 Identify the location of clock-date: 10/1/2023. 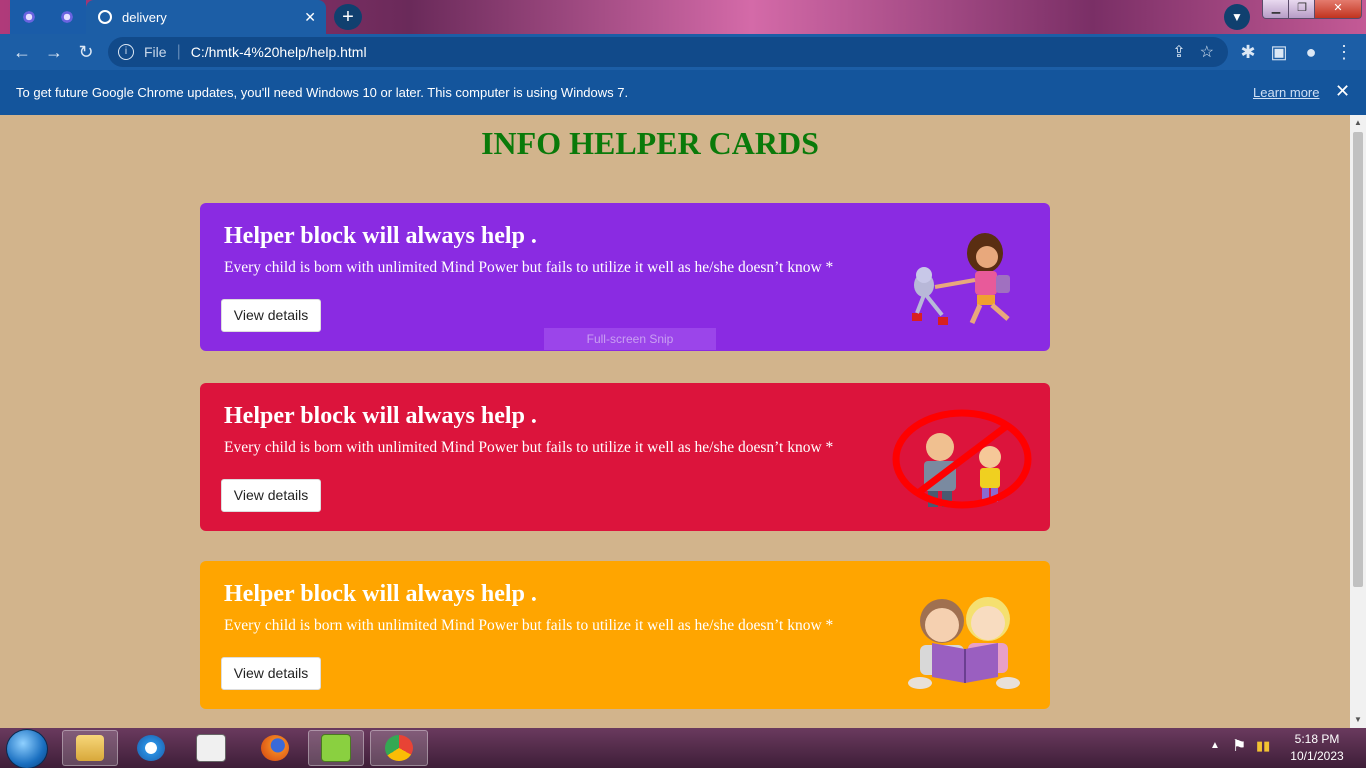
(1317, 756).